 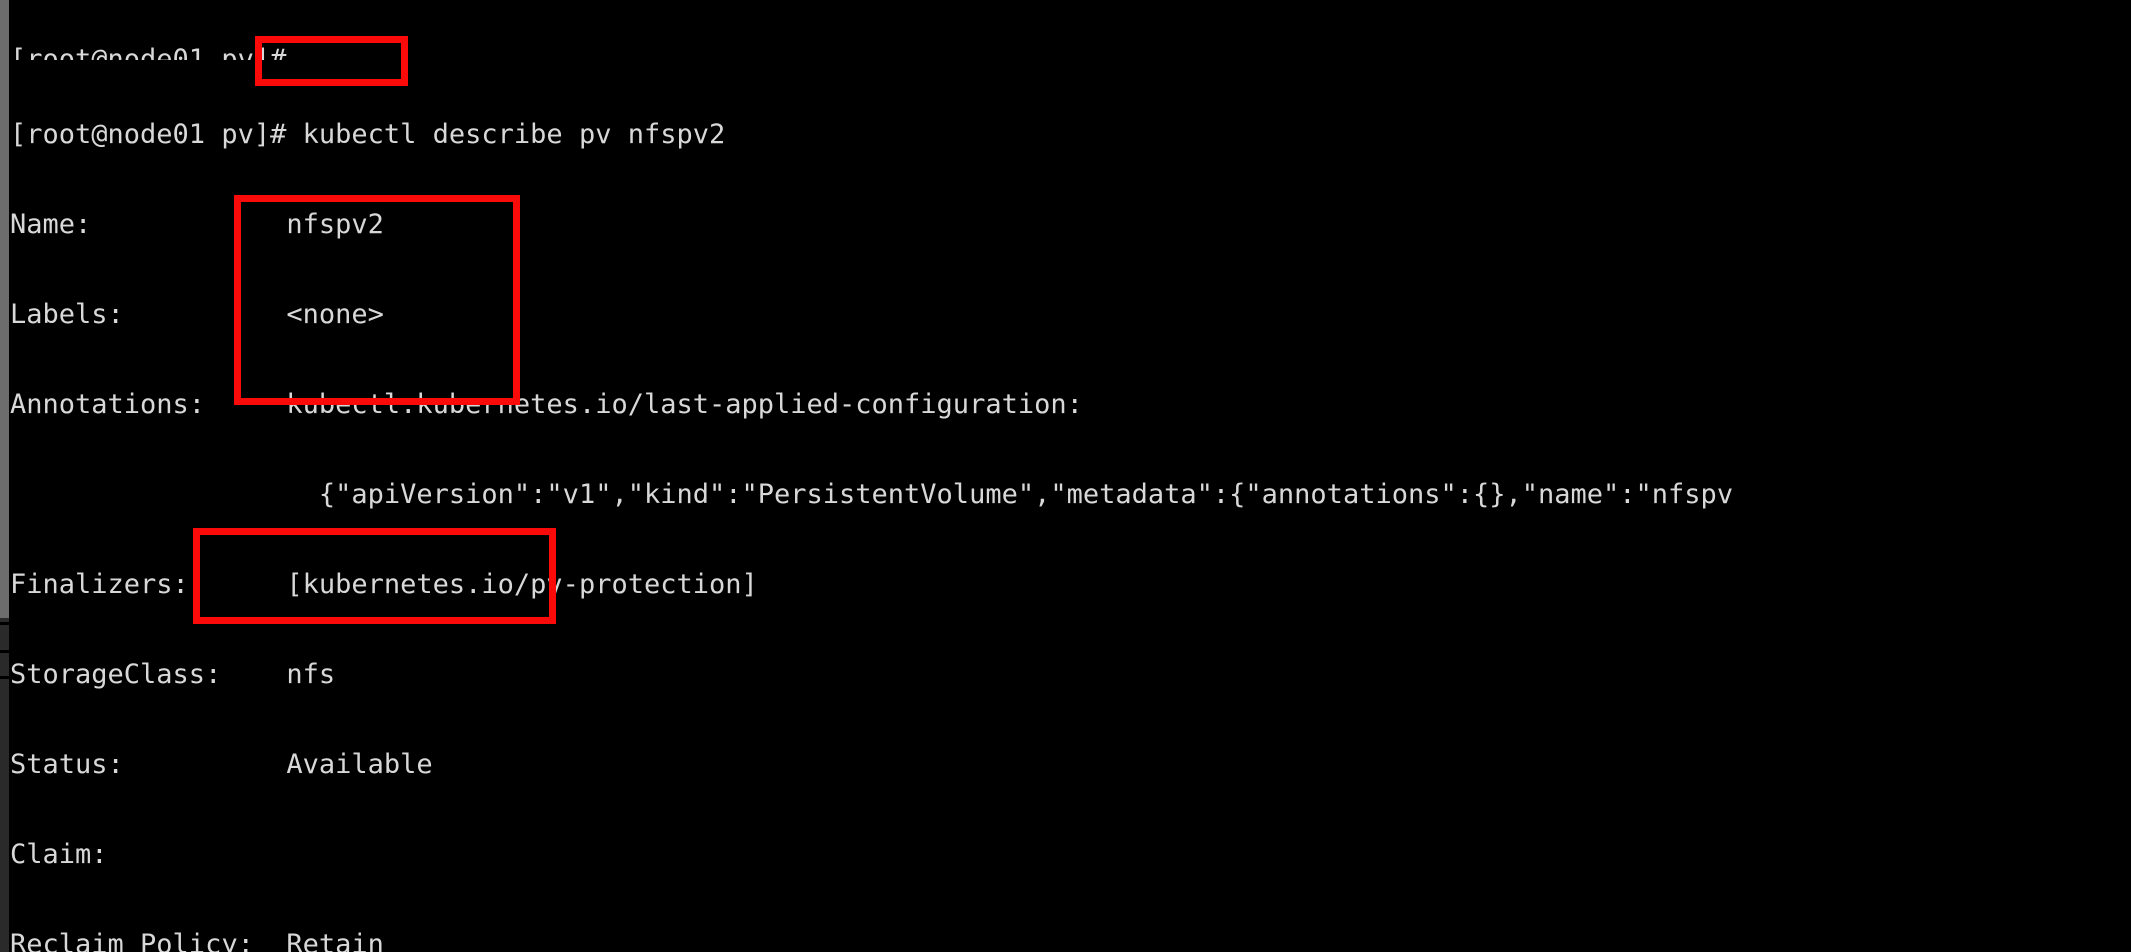 What do you see at coordinates (221, 764) in the screenshot?
I see `terminal-line-status: Status: Available` at bounding box center [221, 764].